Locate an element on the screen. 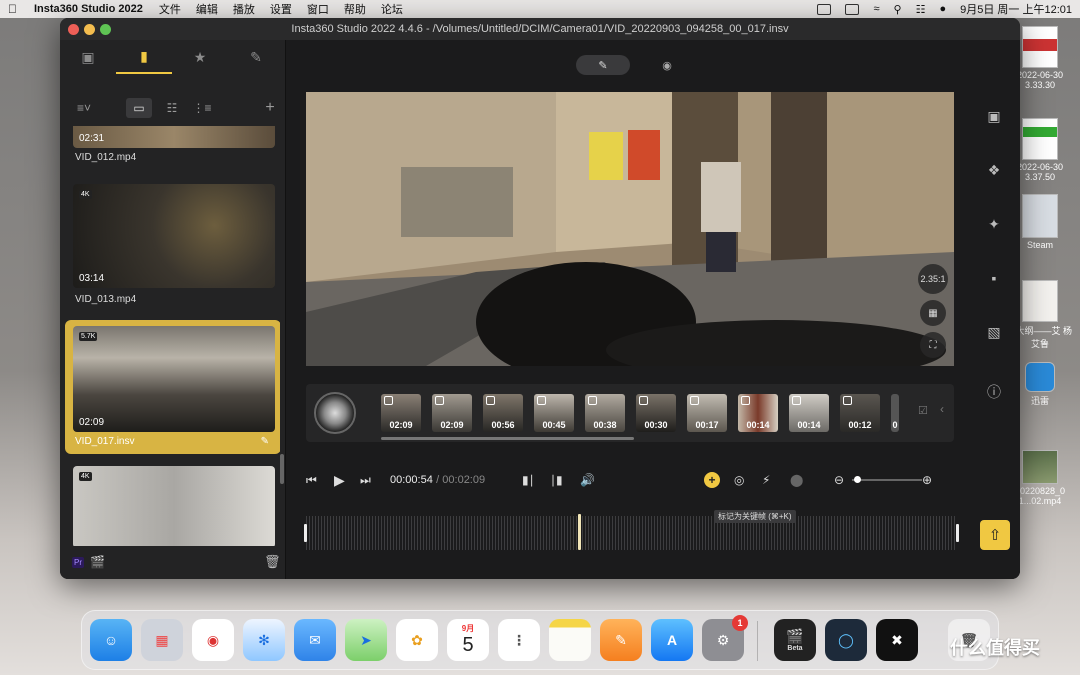 The image size is (1080, 675). dock-insta360: ◯ is located at coordinates (846, 640).